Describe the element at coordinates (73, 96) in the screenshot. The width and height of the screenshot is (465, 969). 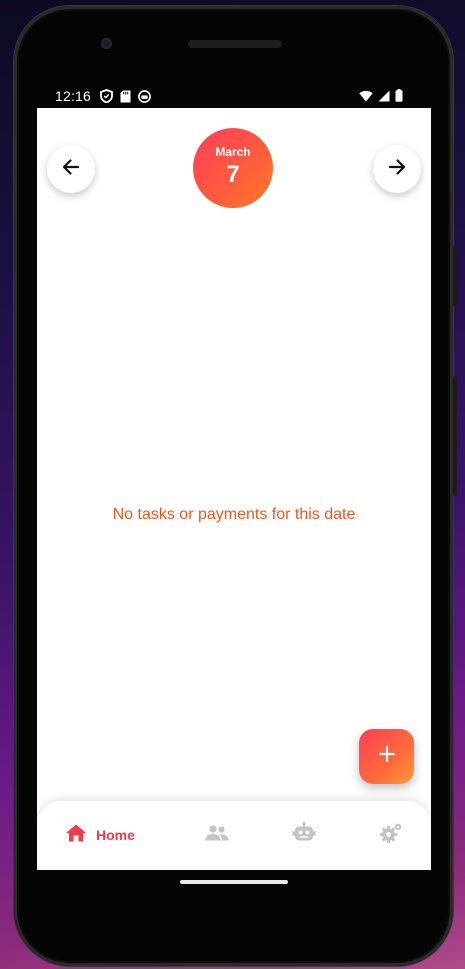
I see `status-time: 12:16` at that location.